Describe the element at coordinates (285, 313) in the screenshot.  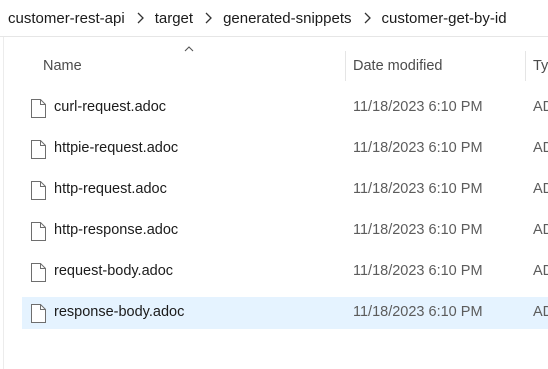
I see `file-row-selected: response-body.adoc 11/18/2023 6:10 PM AD` at that location.